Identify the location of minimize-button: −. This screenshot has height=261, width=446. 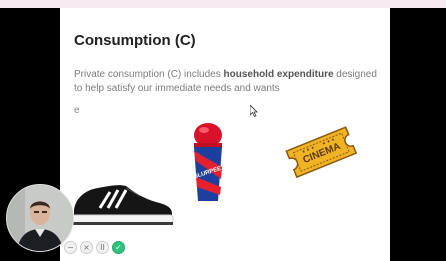
(70, 247).